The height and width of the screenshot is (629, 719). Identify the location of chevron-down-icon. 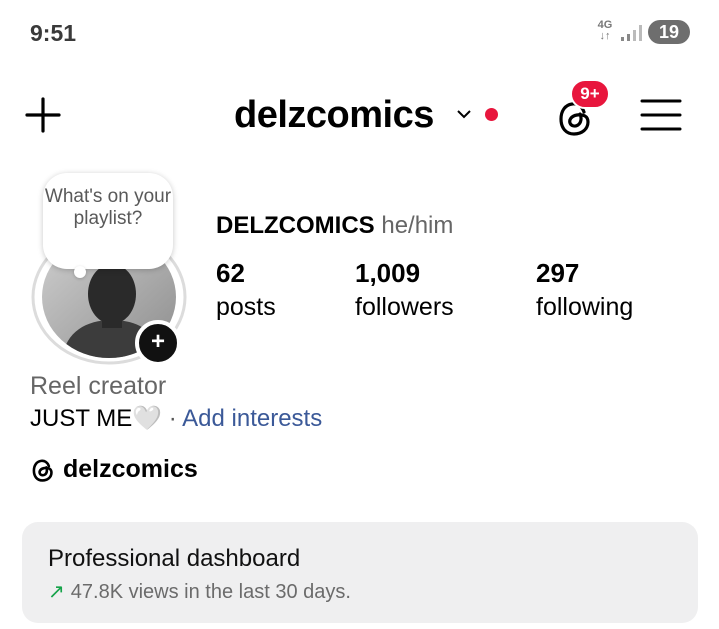
(464, 114).